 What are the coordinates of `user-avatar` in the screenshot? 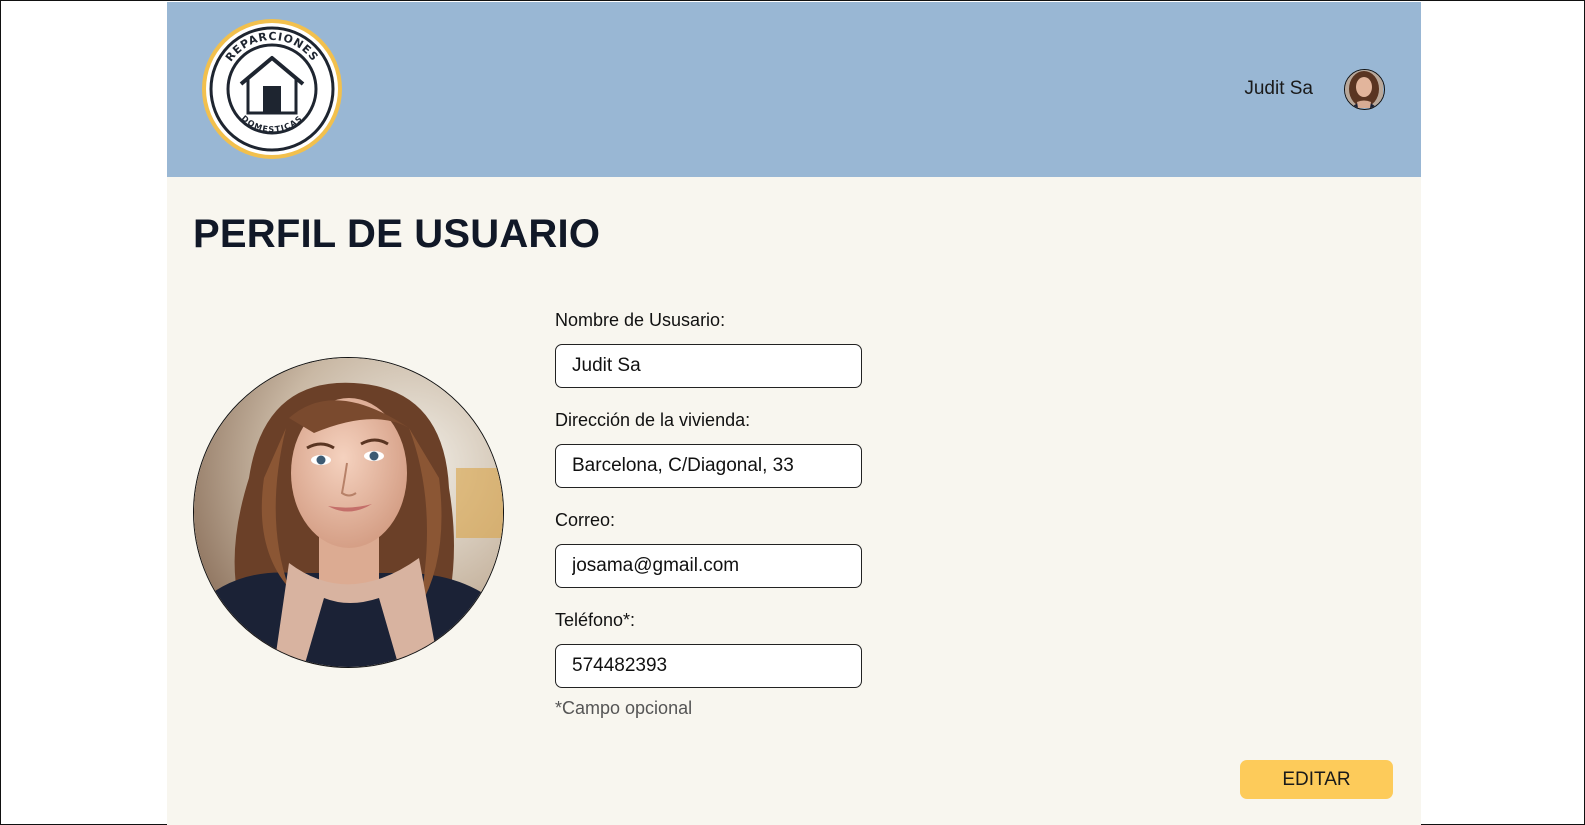 It's located at (1364, 89).